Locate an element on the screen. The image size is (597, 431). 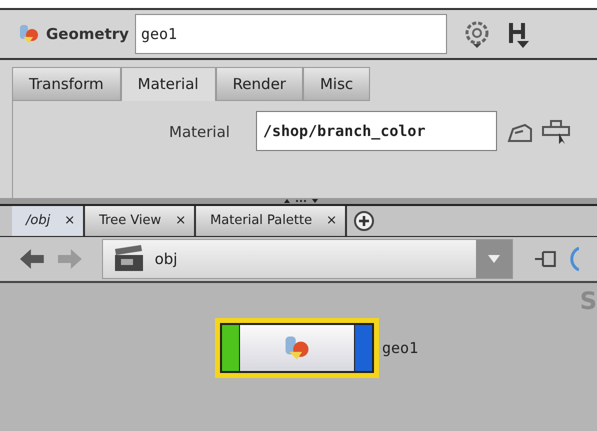
material-path-field: /shop/branch_color is located at coordinates (376, 131).